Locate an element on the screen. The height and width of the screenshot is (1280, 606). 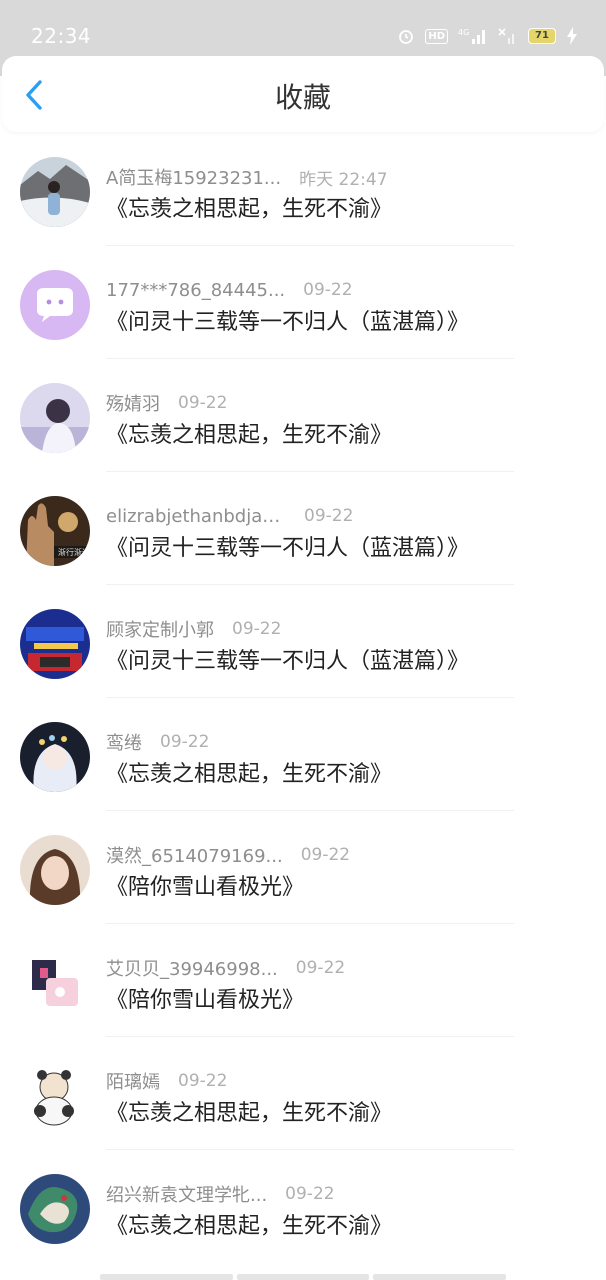
nav-bar: 收藏 is located at coordinates (303, 94).